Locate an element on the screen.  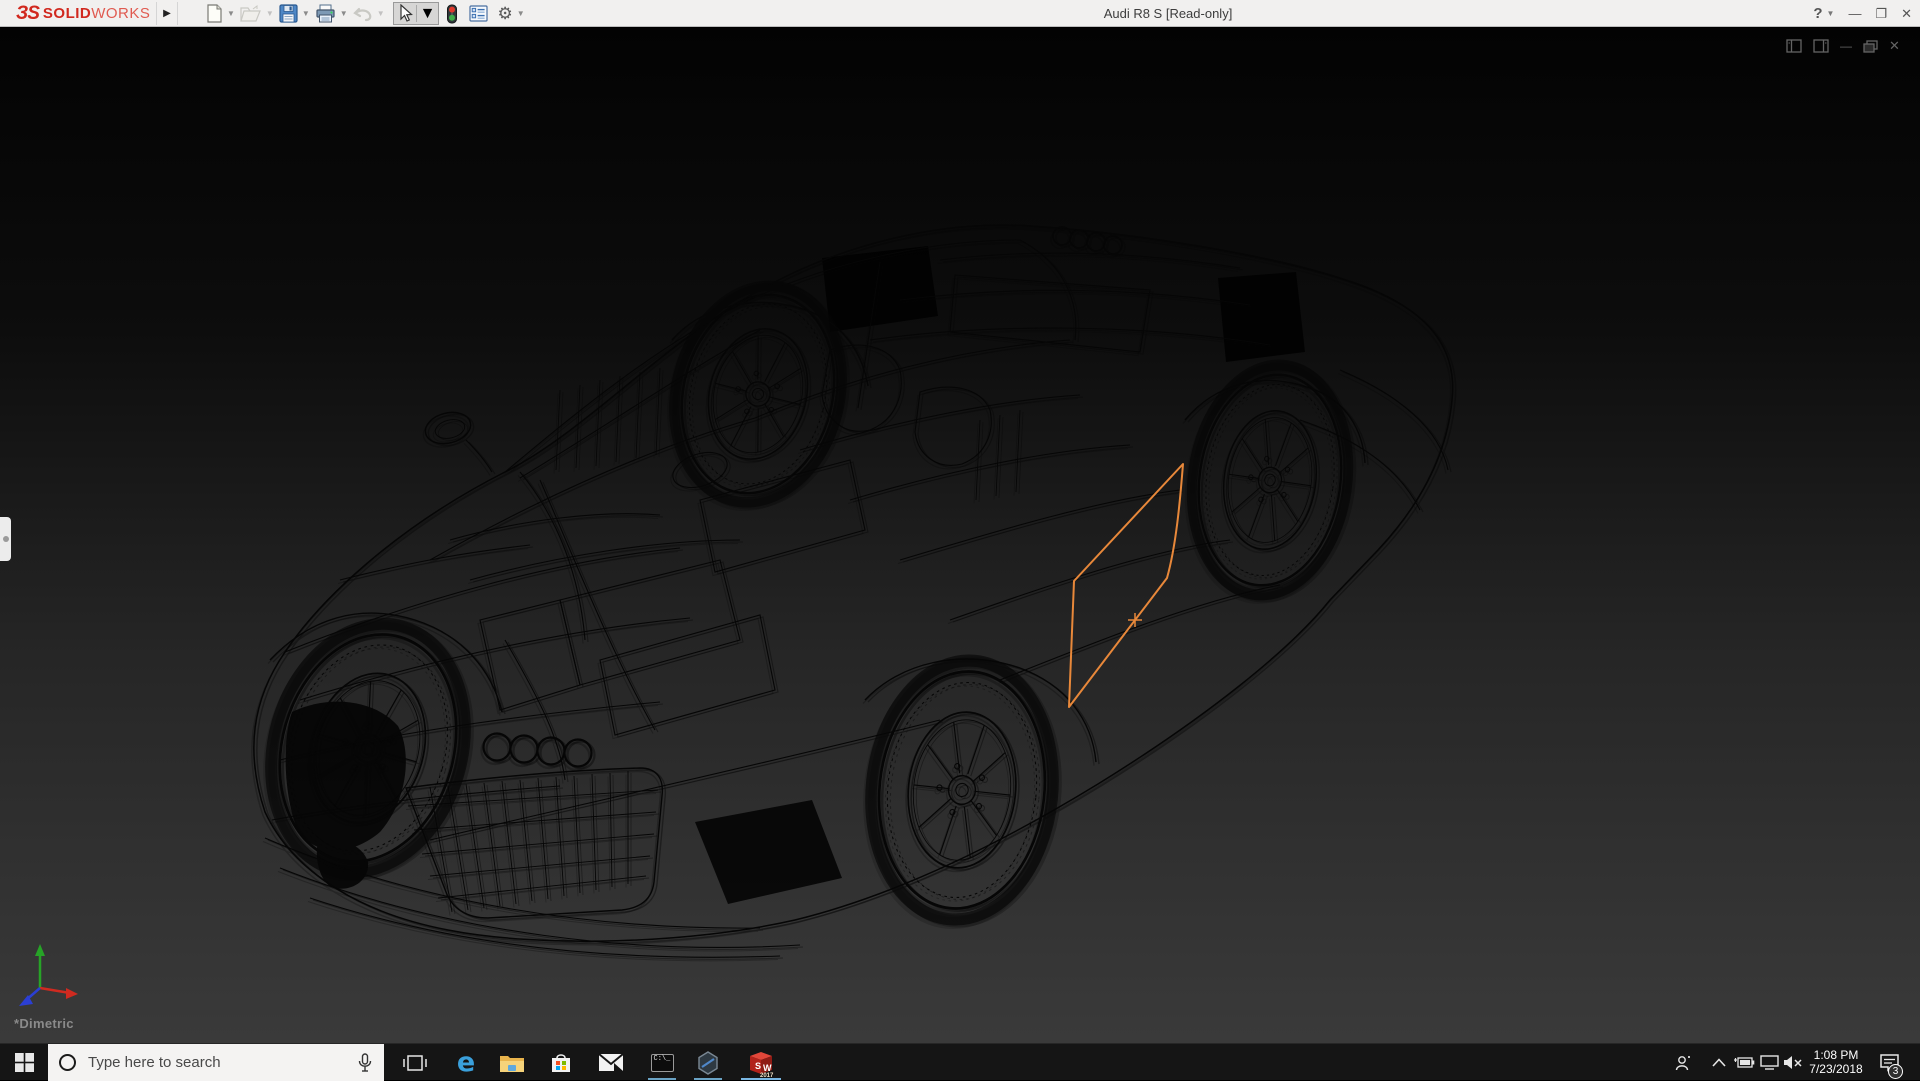
search-box: Type here to search is located at coordinates (216, 1062).